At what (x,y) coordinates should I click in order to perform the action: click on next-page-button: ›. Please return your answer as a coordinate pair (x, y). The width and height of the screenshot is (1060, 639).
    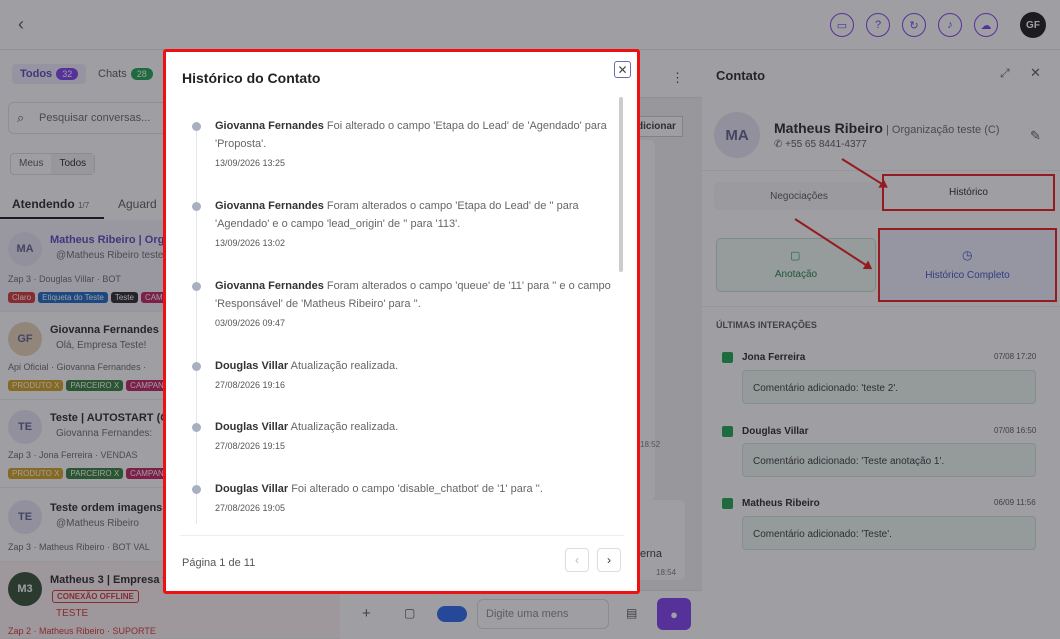
    Looking at the image, I should click on (609, 560).